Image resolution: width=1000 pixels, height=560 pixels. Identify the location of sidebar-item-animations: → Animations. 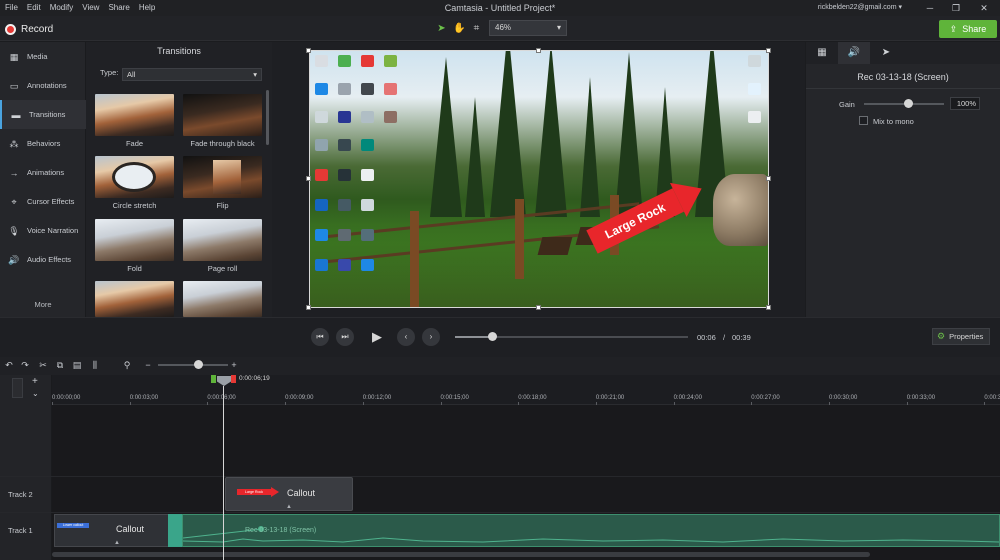
(43, 172).